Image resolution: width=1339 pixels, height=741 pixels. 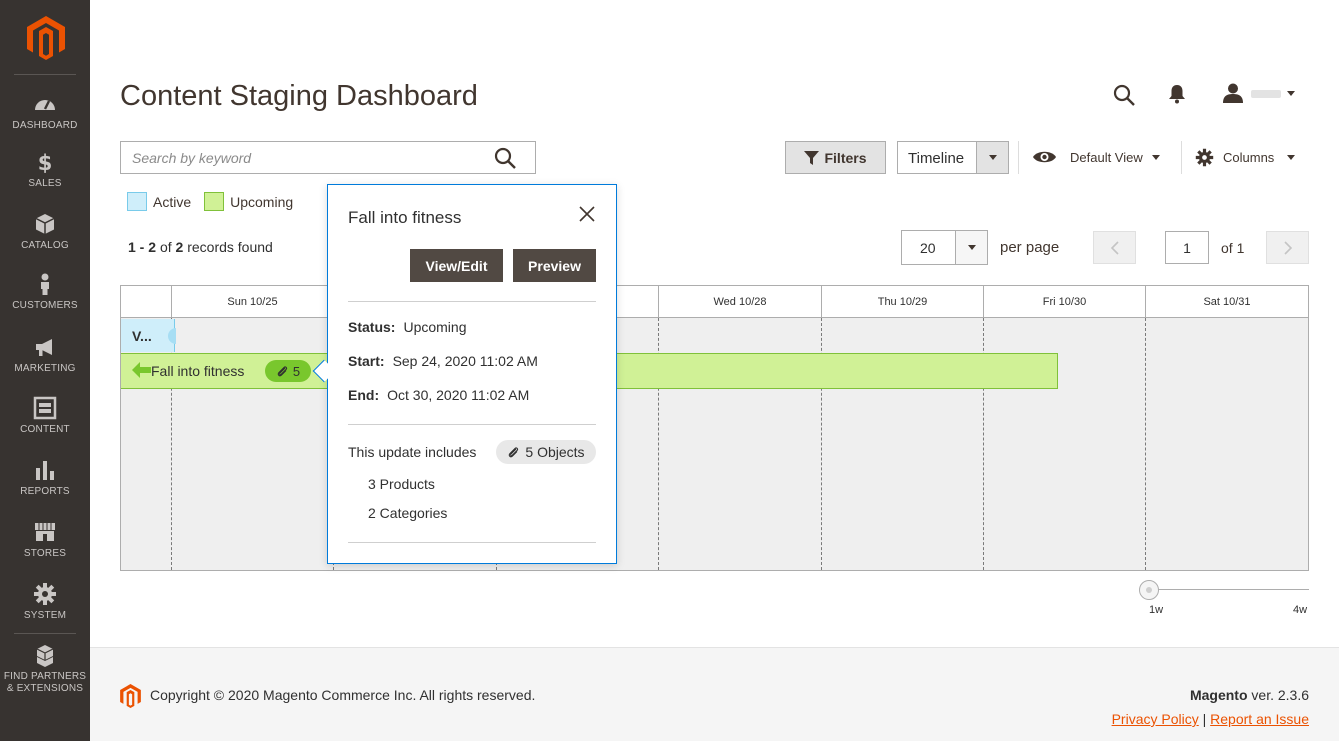 I want to click on dashboard-icon, so click(x=45, y=105).